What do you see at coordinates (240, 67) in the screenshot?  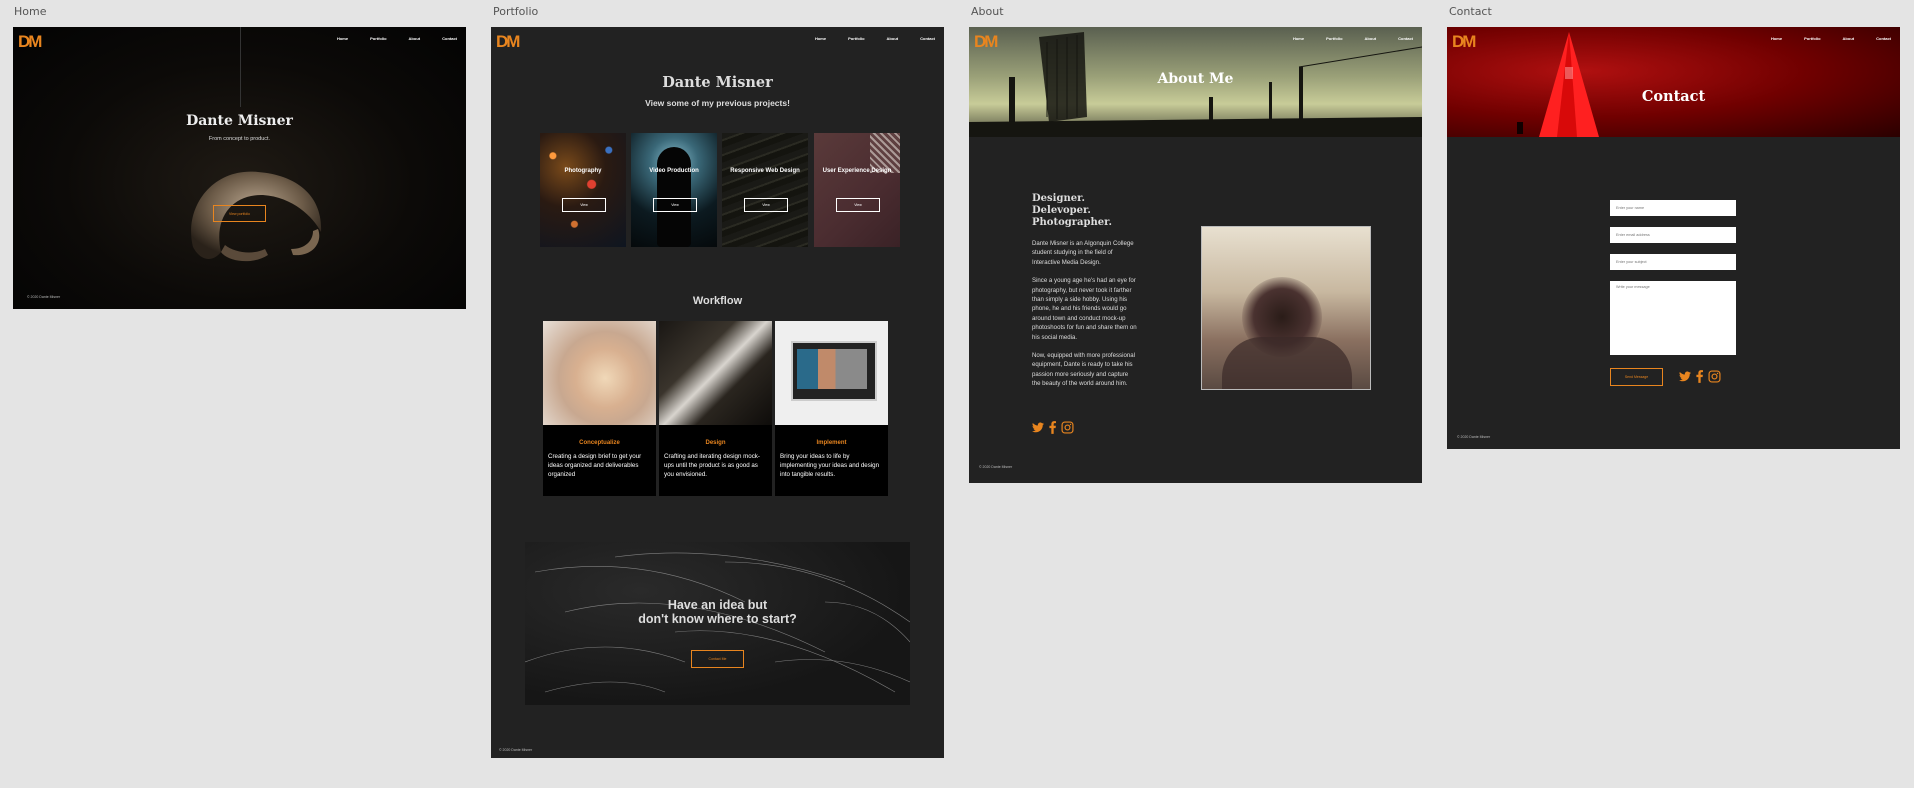 I see `hanging-wire` at bounding box center [240, 67].